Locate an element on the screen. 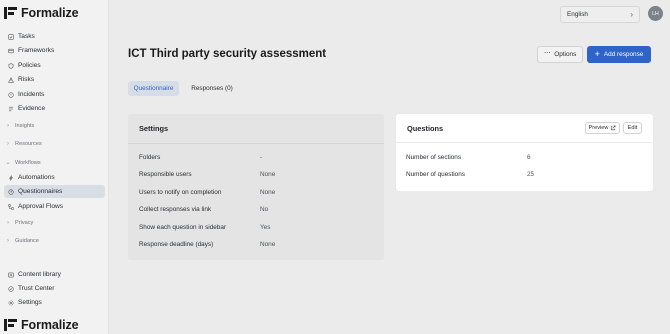 Image resolution: width=670 pixels, height=334 pixels. page-title: ICT Third party security assessment is located at coordinates (227, 54).